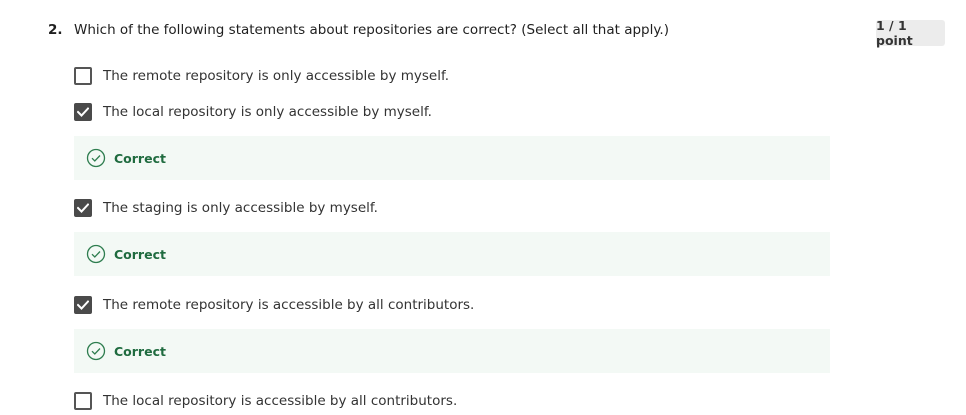  I want to click on question-number: 2., so click(55, 30).